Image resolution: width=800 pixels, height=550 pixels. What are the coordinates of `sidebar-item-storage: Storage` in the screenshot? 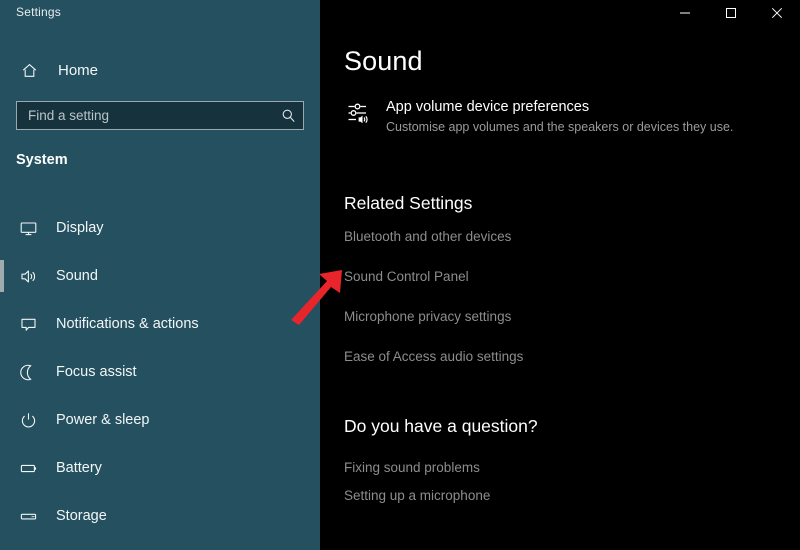 It's located at (160, 516).